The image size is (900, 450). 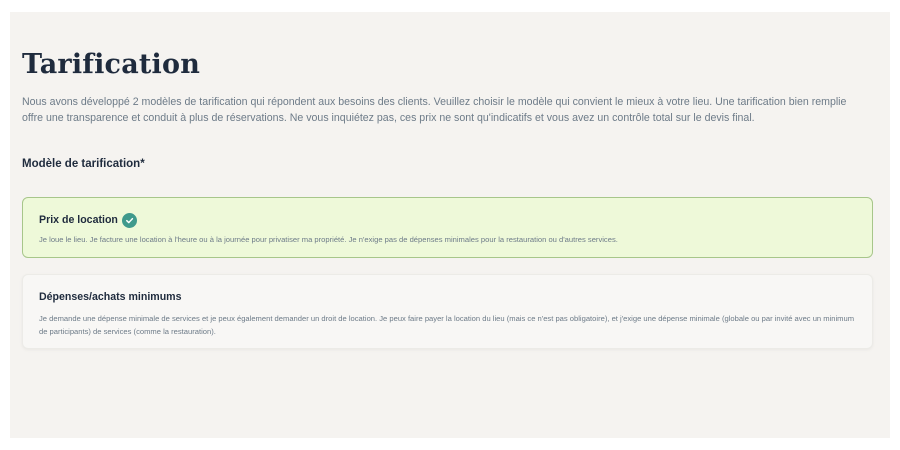 I want to click on check-circle-icon, so click(x=129, y=220).